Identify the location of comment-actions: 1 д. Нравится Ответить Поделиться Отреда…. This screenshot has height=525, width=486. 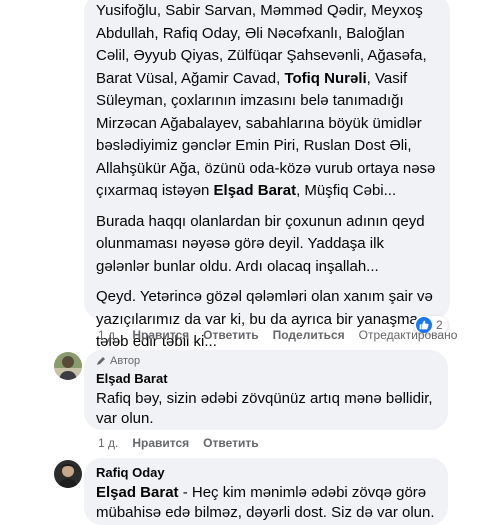
(284, 335).